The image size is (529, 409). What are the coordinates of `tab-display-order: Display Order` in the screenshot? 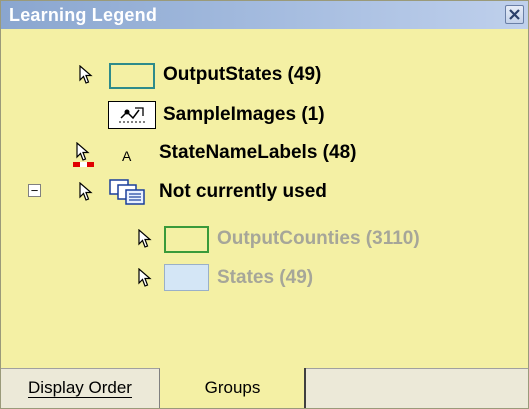 It's located at (80, 388).